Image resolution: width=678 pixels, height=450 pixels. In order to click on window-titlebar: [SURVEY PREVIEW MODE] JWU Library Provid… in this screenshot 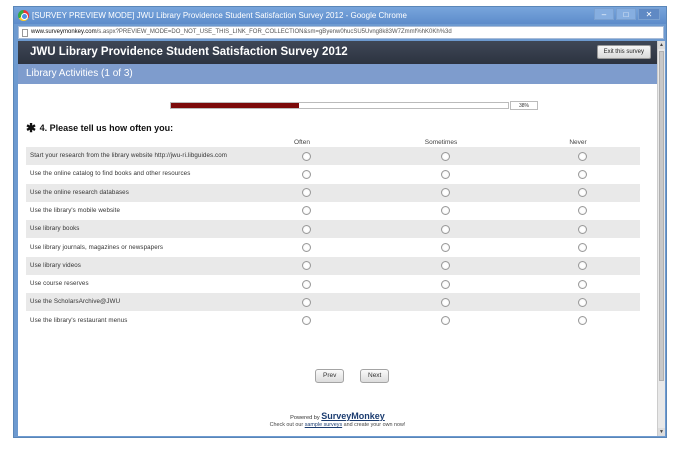, I will do `click(340, 15)`.